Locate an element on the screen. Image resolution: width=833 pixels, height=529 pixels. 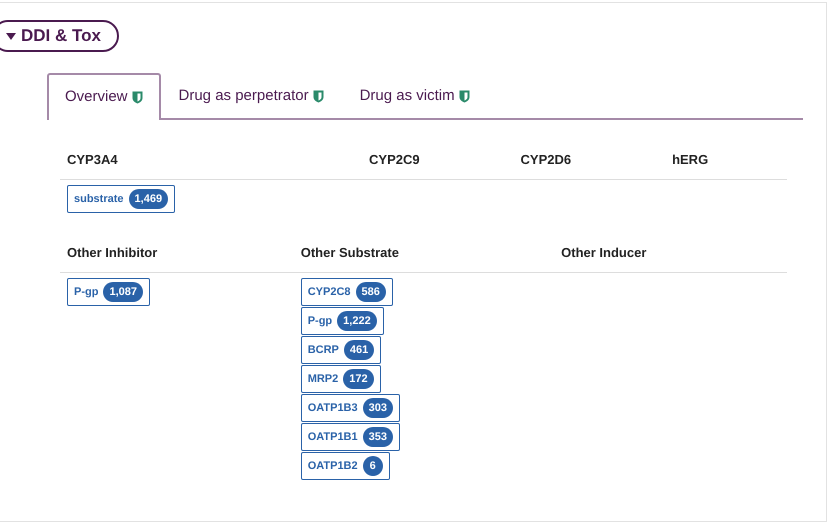
count-badge: 461 is located at coordinates (359, 350).